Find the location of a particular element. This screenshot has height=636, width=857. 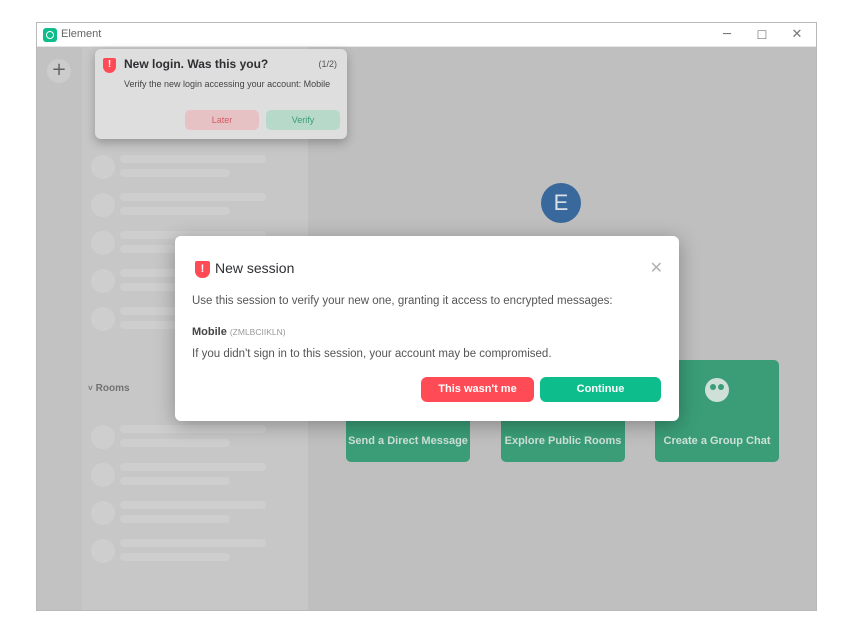

this-wasnt-me-button: This wasn't me is located at coordinates (477, 389).